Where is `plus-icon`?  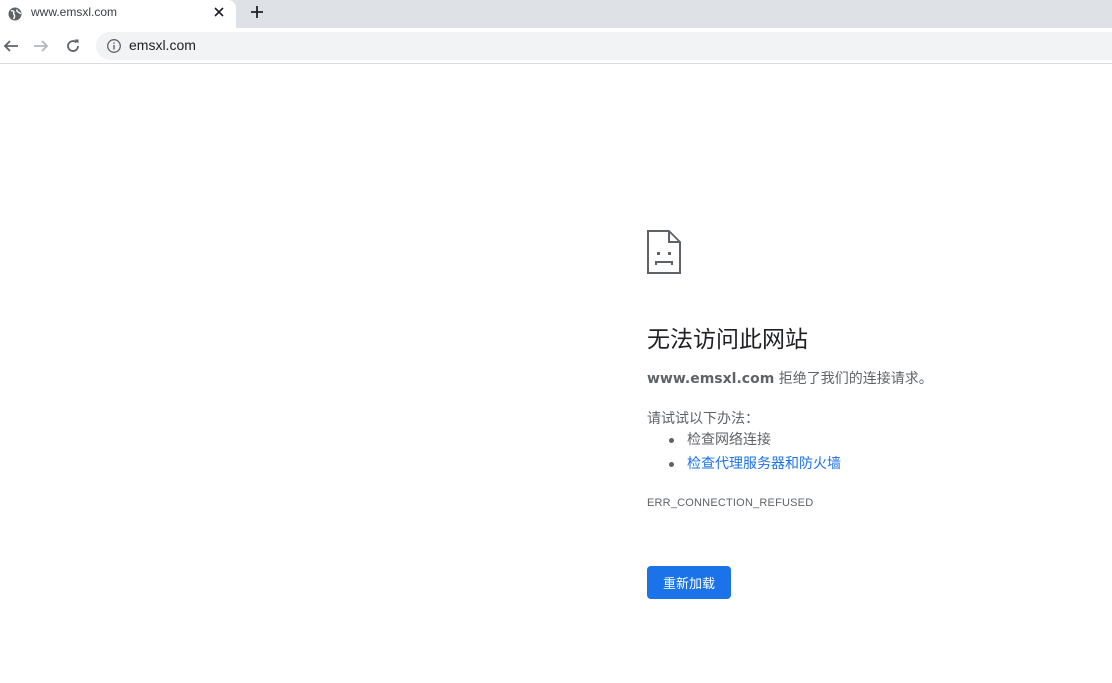 plus-icon is located at coordinates (257, 12).